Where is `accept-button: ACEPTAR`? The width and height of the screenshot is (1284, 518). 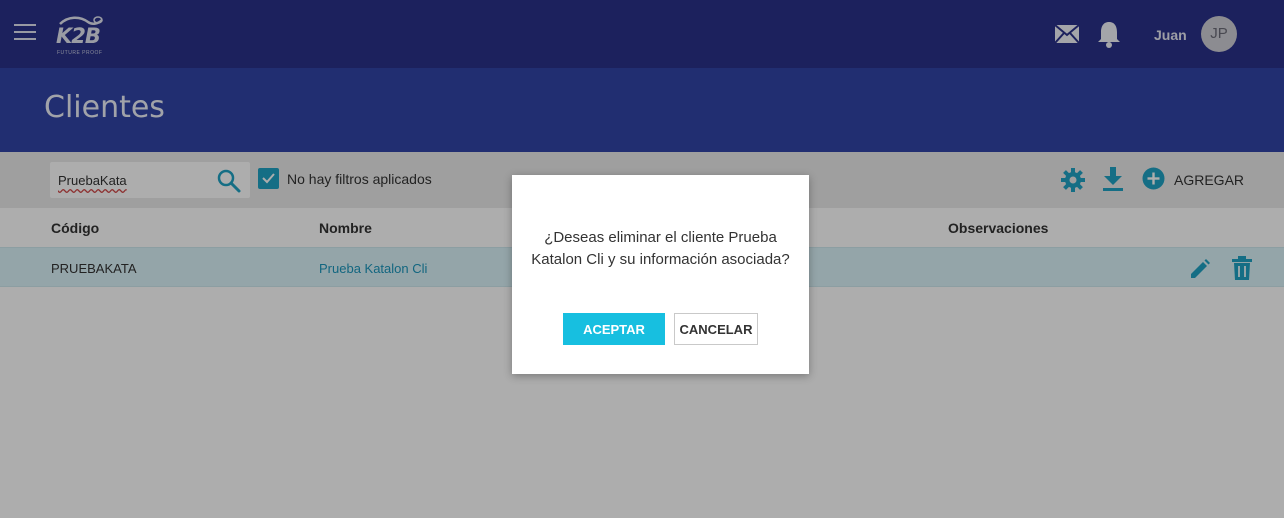 accept-button: ACEPTAR is located at coordinates (614, 329).